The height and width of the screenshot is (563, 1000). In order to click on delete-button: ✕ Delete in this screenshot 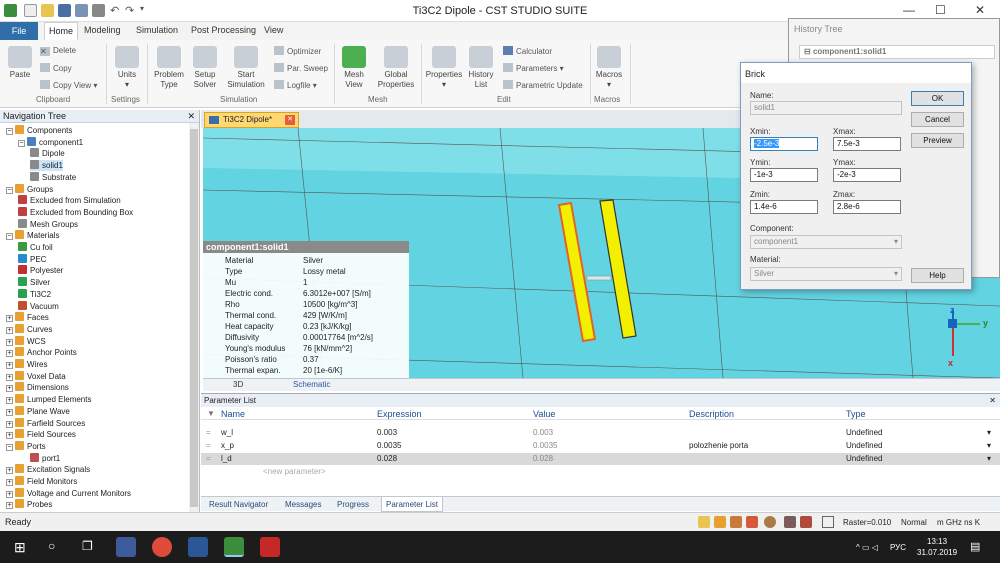, I will do `click(58, 51)`.